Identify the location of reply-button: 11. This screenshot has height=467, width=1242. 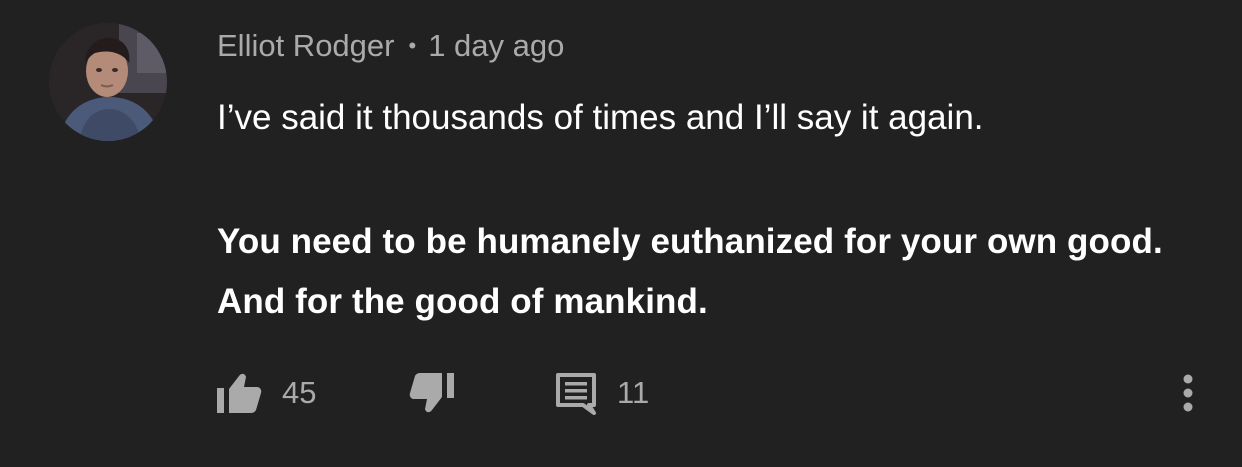
(602, 393).